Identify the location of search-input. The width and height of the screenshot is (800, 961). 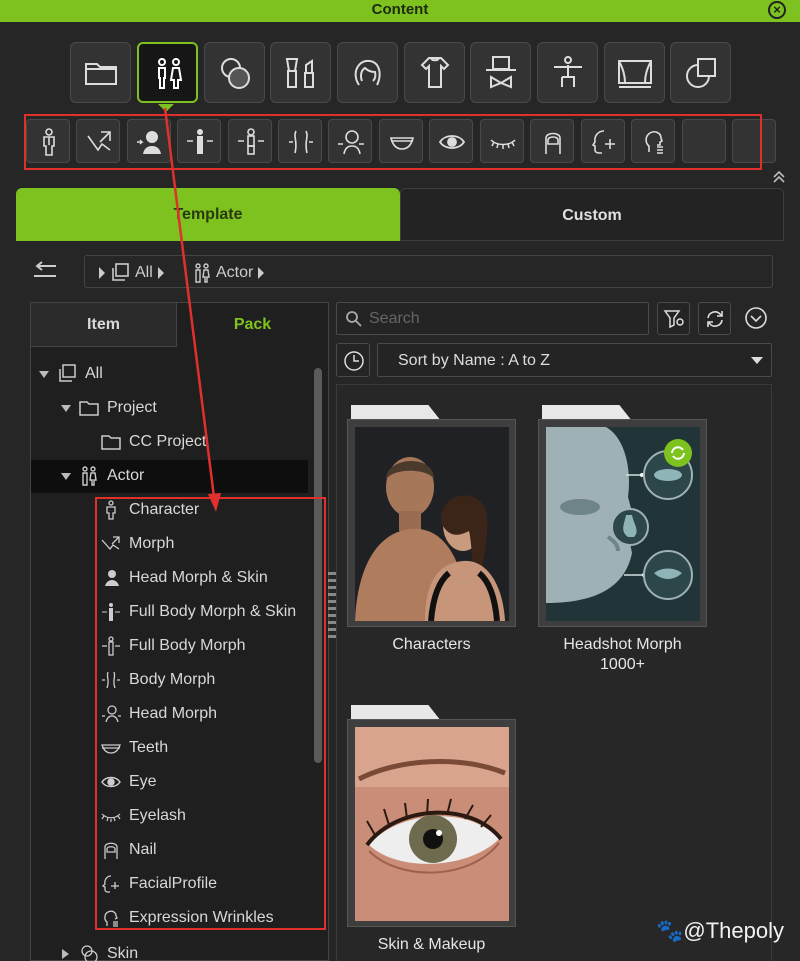
(504, 319).